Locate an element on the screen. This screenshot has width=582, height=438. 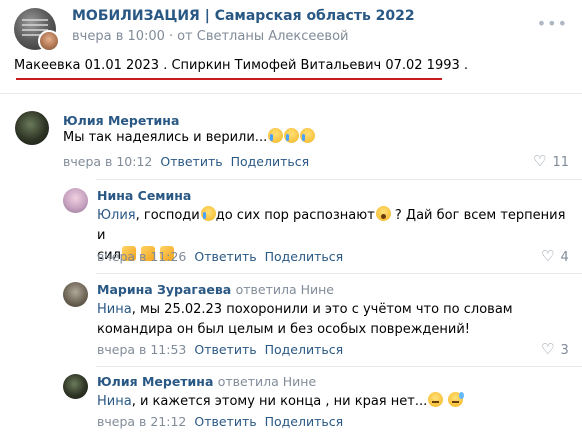
astonished-face-icon is located at coordinates (383, 213).